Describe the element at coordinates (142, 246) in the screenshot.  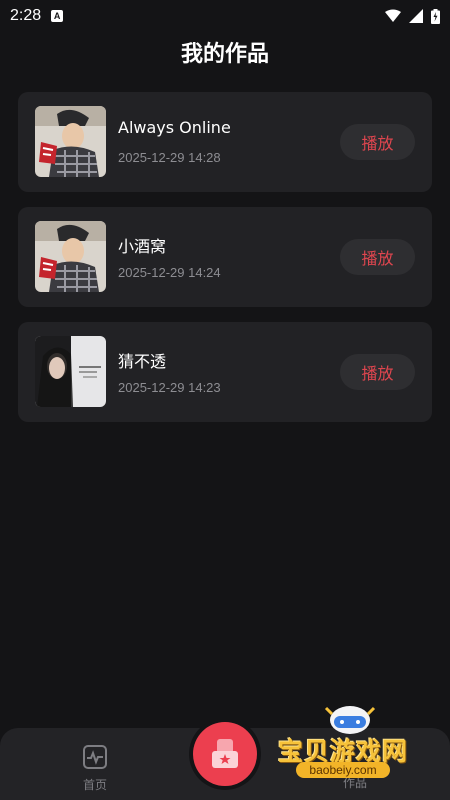
I see `work-title: 小酒窝` at that location.